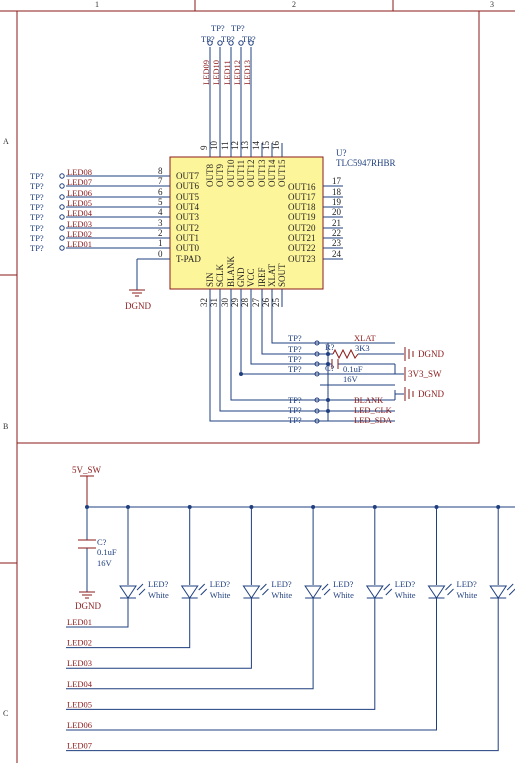 Image resolution: width=515 pixels, height=763 pixels. I want to click on left-pin-name: OUT4, so click(187, 207).